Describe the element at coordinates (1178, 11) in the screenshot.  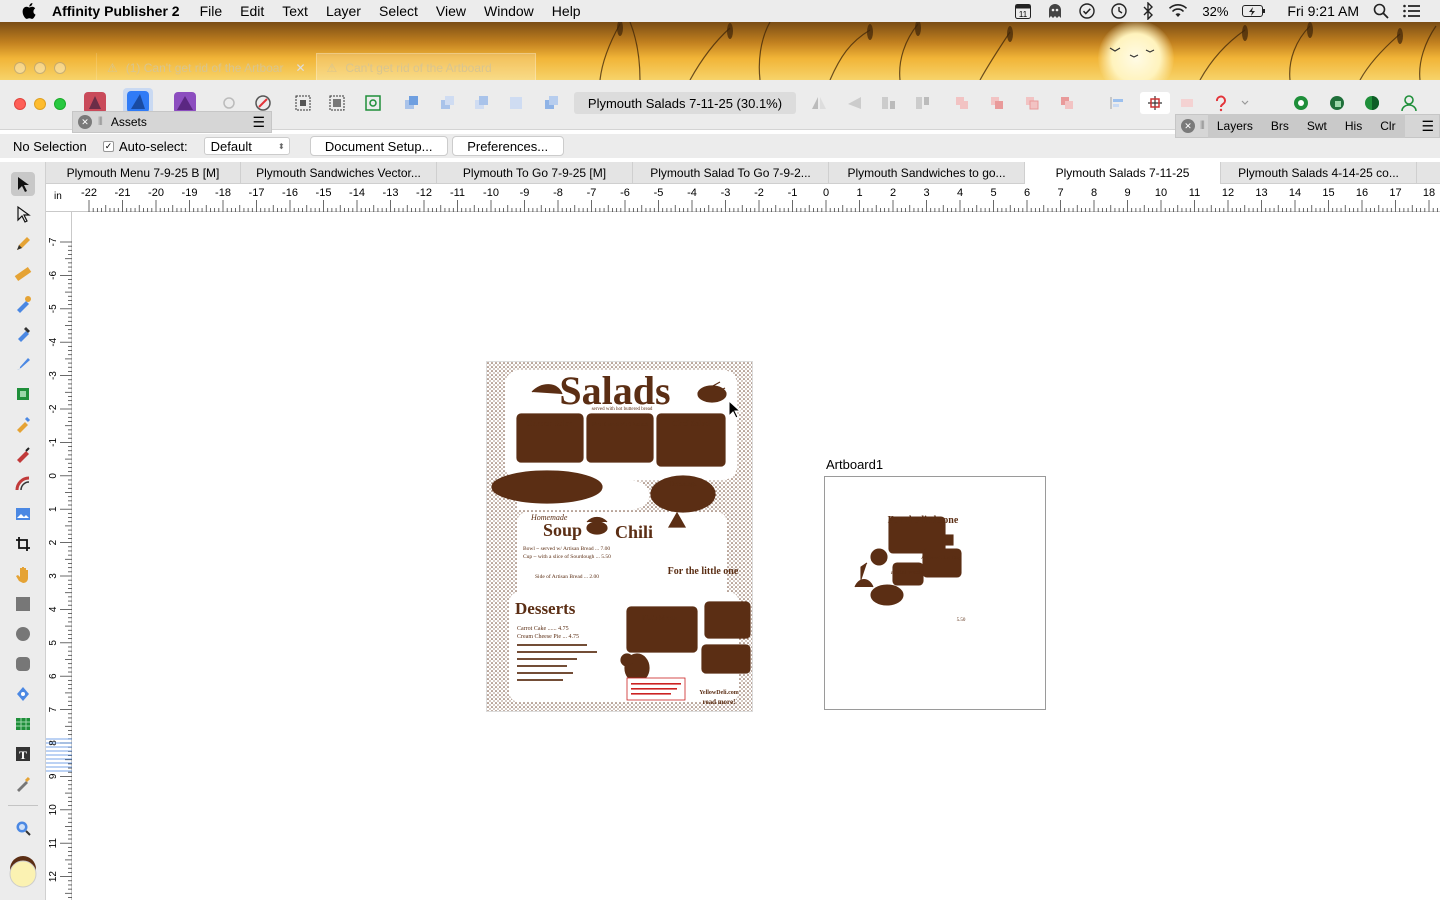
I see `wifi-icon` at that location.